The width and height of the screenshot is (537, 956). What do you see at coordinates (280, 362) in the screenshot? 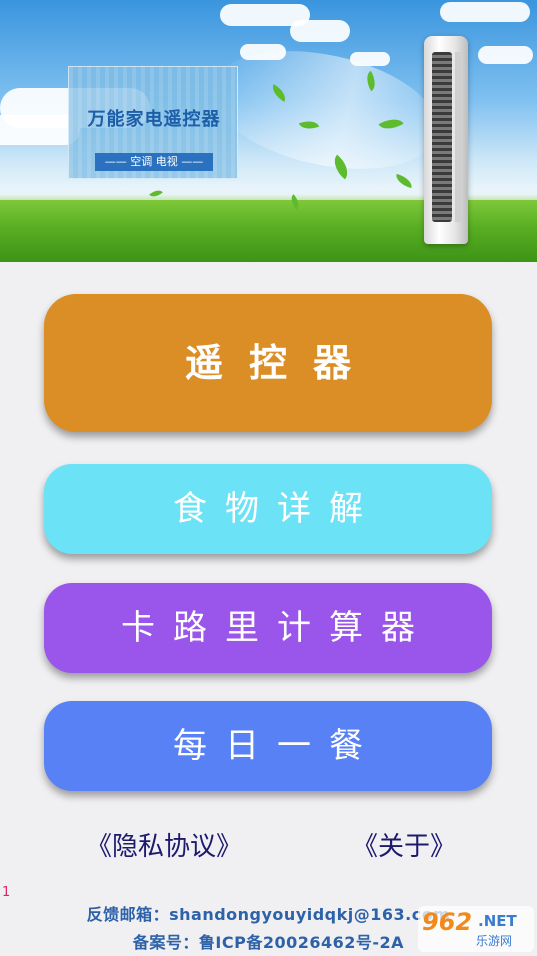
I see `remote-control-label: 遥控器` at bounding box center [280, 362].